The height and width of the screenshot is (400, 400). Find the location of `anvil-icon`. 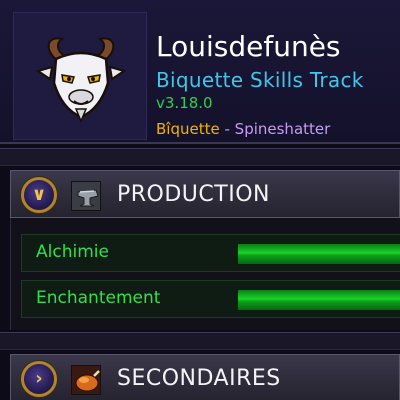

anvil-icon is located at coordinates (86, 196).